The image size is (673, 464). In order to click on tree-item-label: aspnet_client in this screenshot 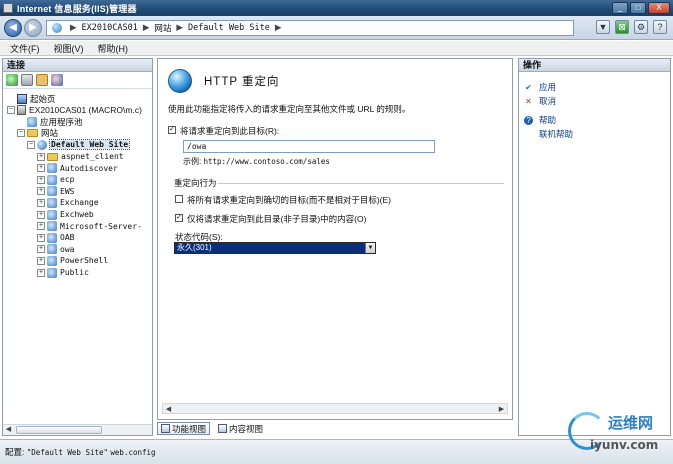, I will do `click(92, 156)`.